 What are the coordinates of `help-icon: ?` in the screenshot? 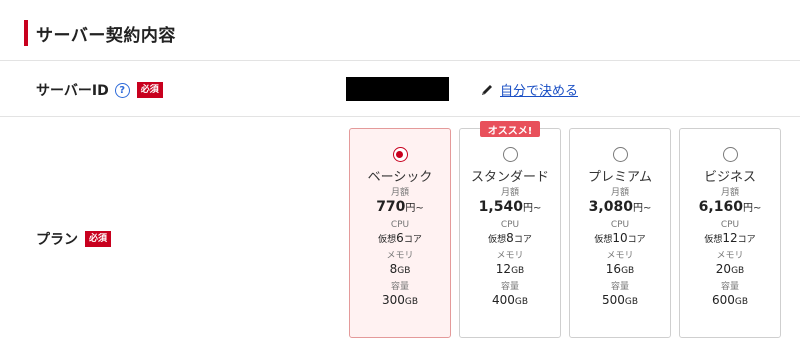 It's located at (122, 90).